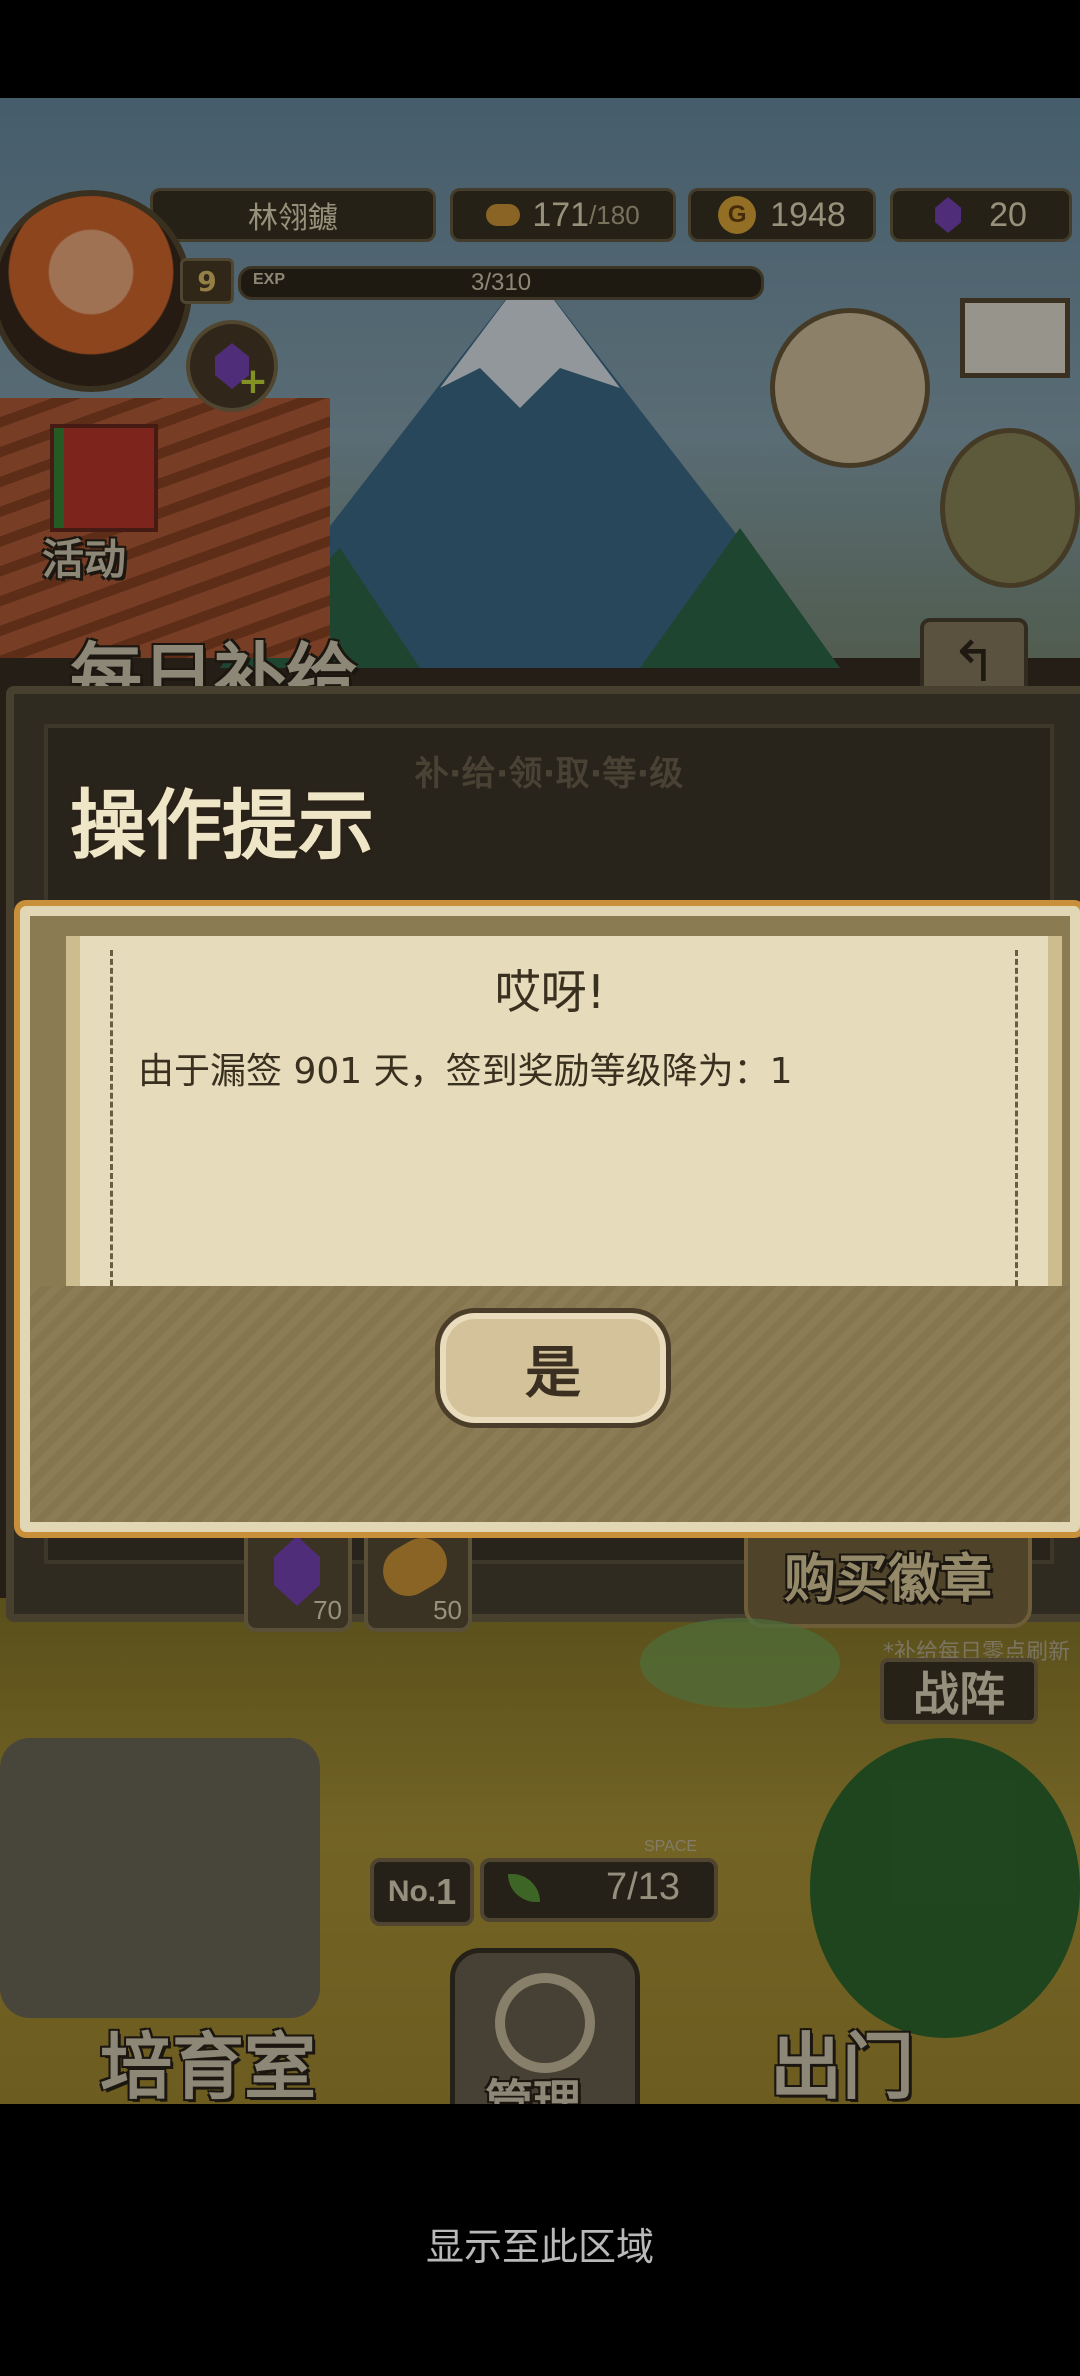  Describe the element at coordinates (553, 1373) in the screenshot. I see `confirm-label: 是` at that location.